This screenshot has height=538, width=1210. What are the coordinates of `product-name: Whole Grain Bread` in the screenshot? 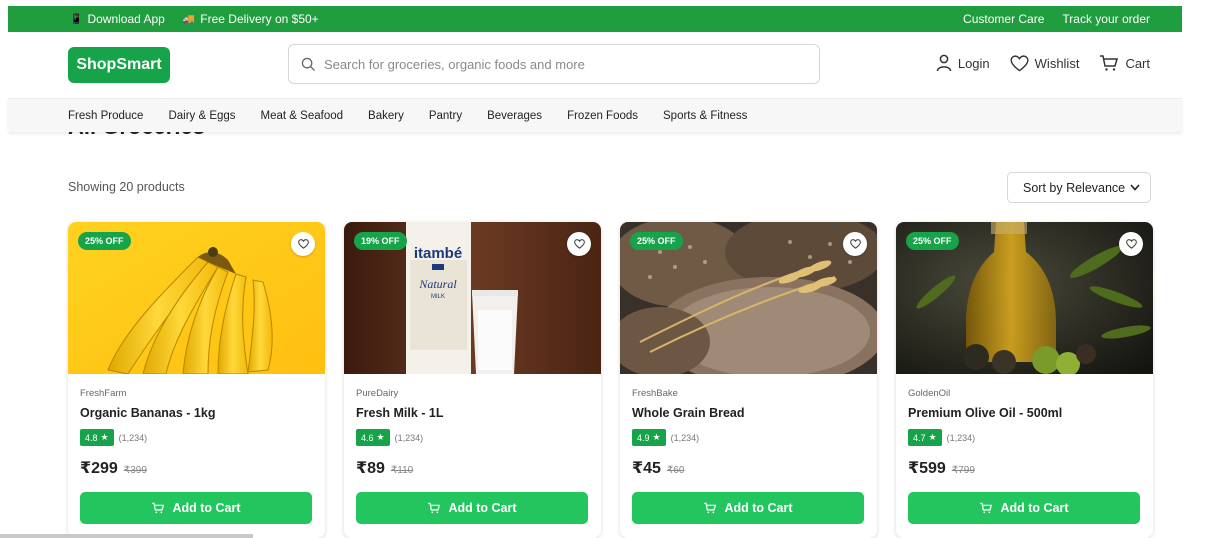 It's located at (748, 413).